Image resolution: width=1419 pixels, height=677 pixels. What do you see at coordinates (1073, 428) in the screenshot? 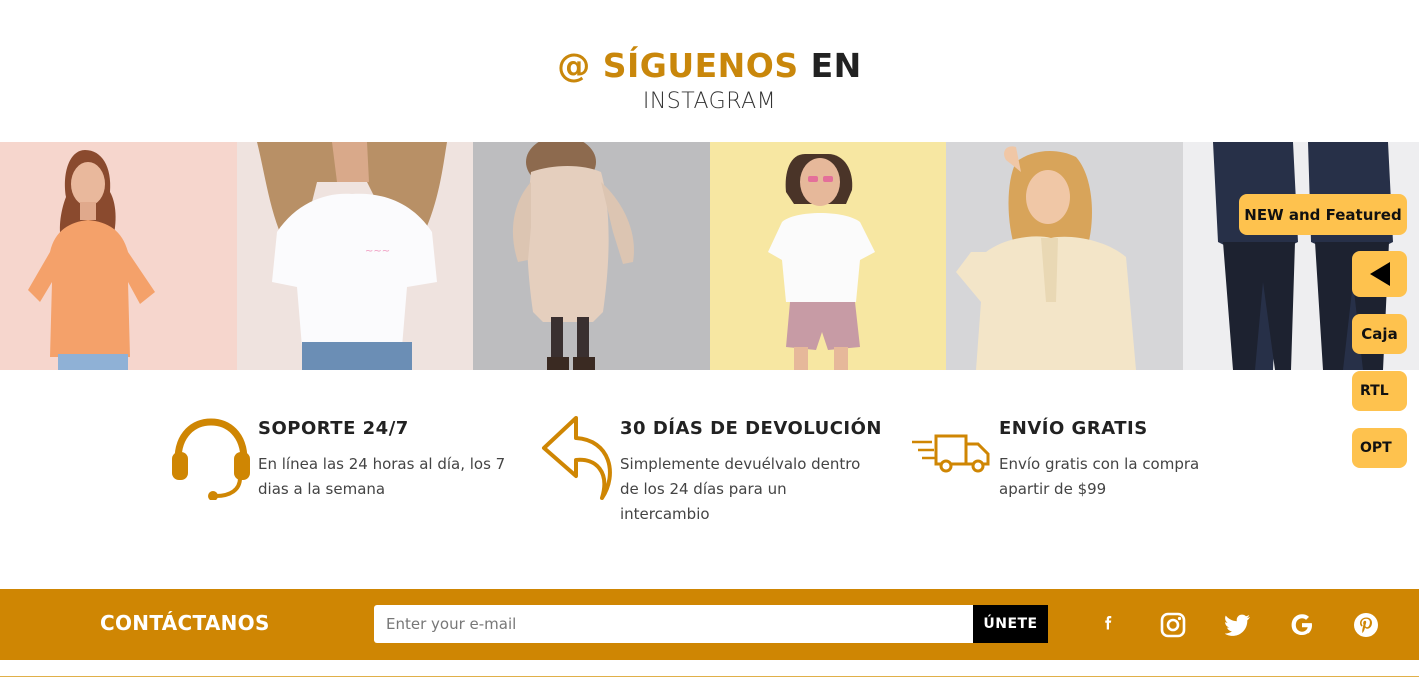
I see `feature-title: ENVÍO GRATIS` at bounding box center [1073, 428].